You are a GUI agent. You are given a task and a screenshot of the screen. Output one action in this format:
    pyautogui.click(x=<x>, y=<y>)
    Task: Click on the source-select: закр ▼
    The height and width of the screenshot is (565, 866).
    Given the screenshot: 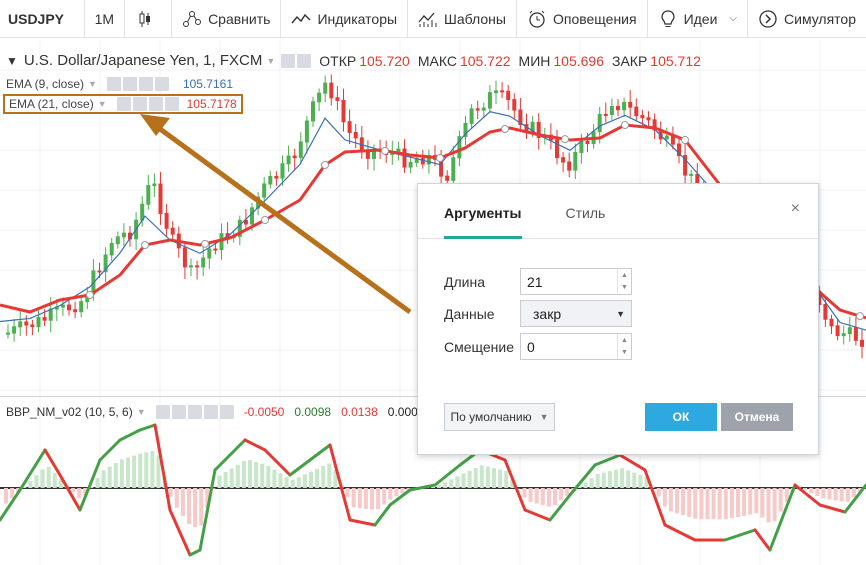 What is the action you would take?
    pyautogui.click(x=576, y=313)
    